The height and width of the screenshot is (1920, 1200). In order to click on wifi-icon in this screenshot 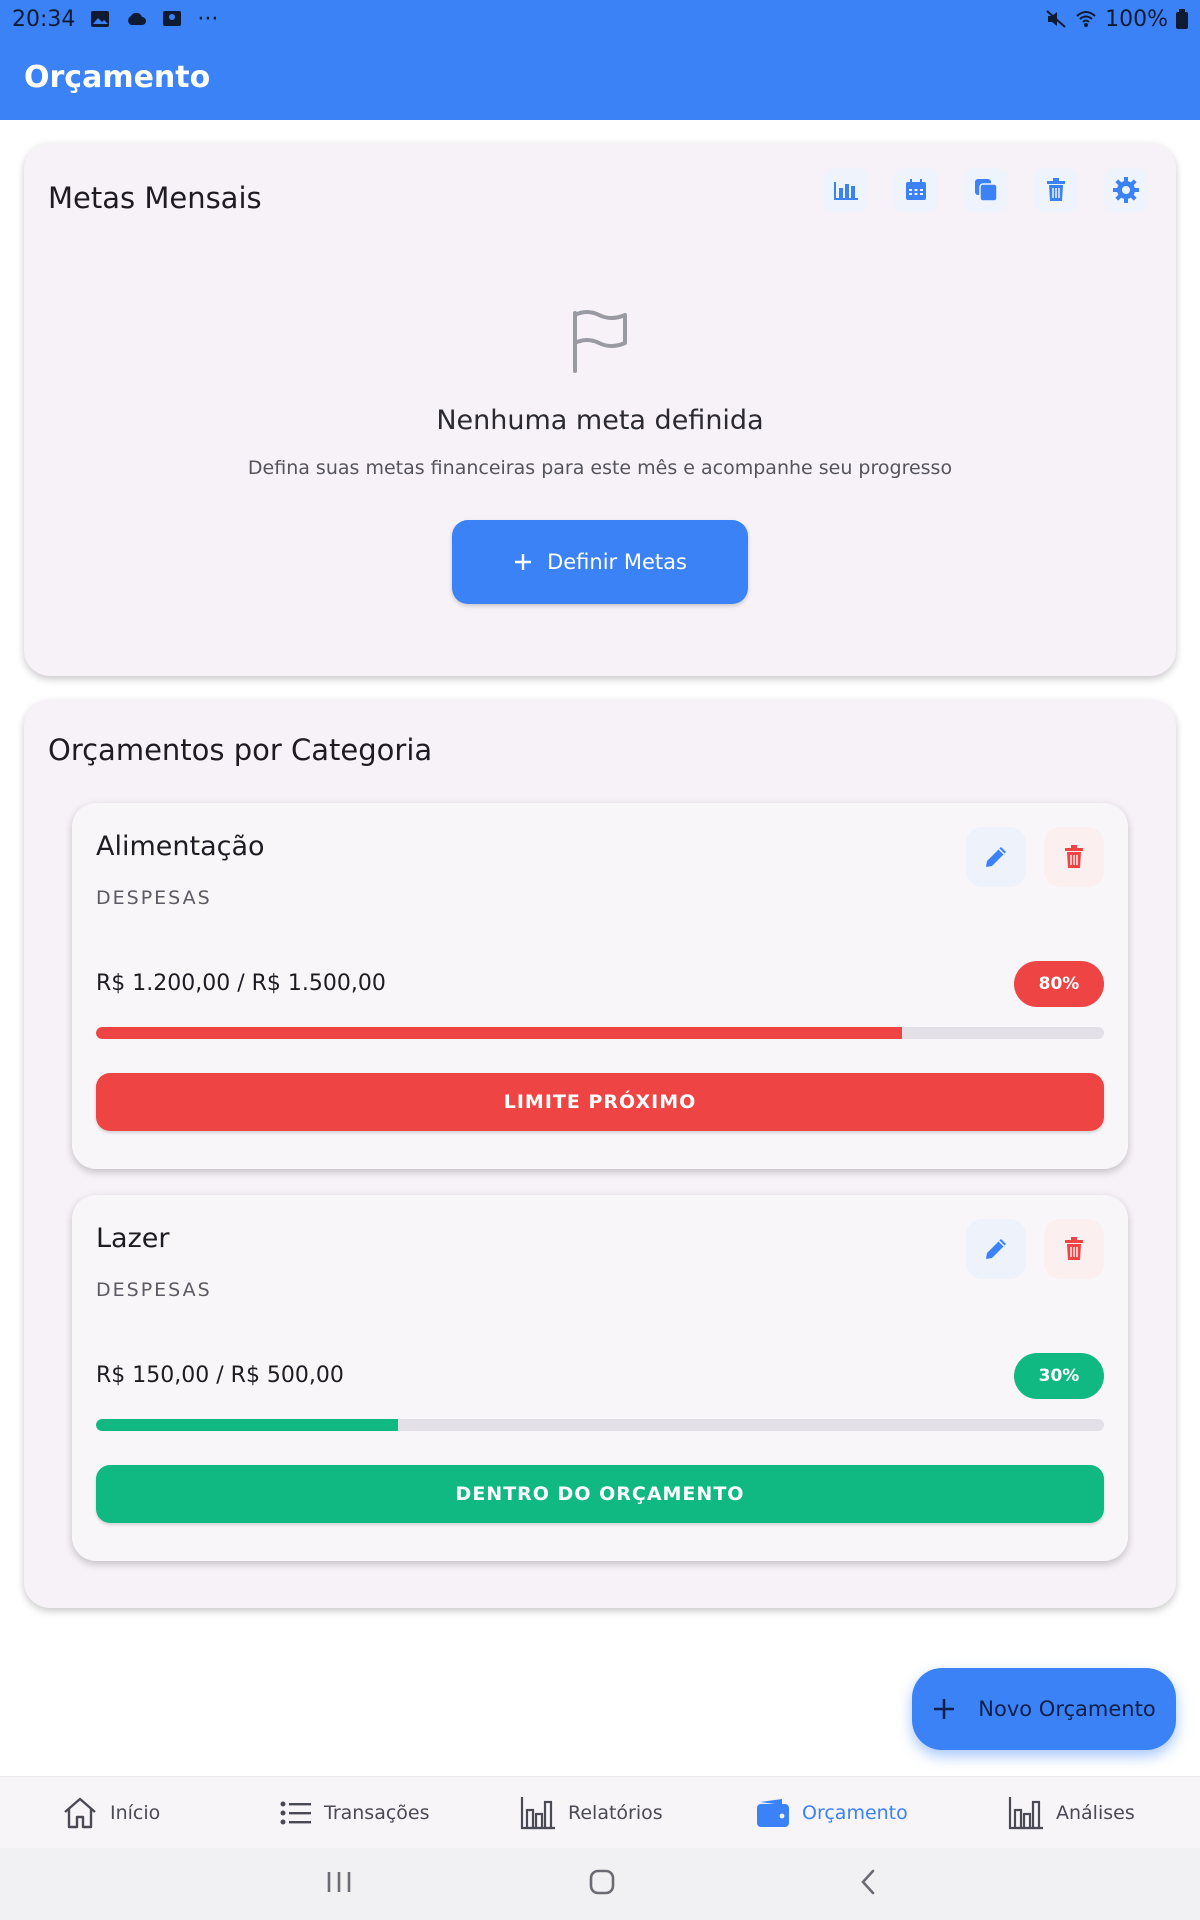, I will do `click(1086, 19)`.